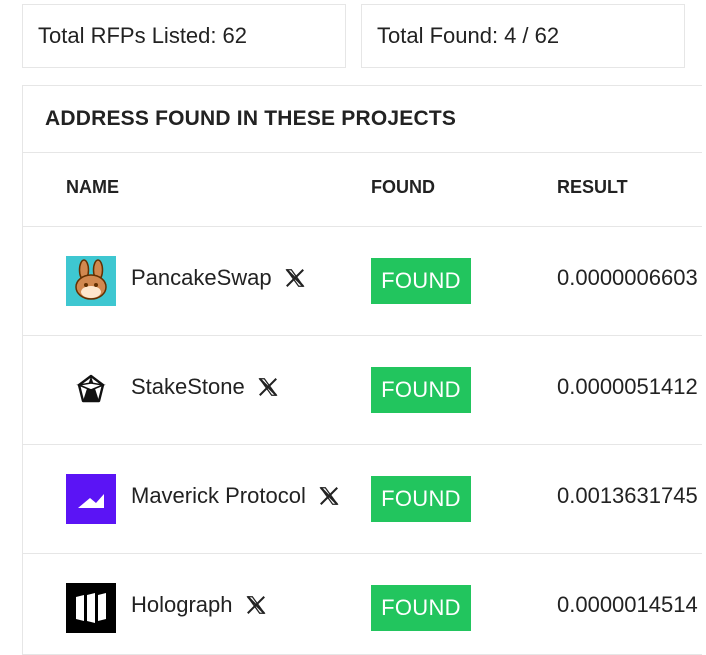  Describe the element at coordinates (234, 35) in the screenshot. I see `total-rfps-value: 62` at that location.